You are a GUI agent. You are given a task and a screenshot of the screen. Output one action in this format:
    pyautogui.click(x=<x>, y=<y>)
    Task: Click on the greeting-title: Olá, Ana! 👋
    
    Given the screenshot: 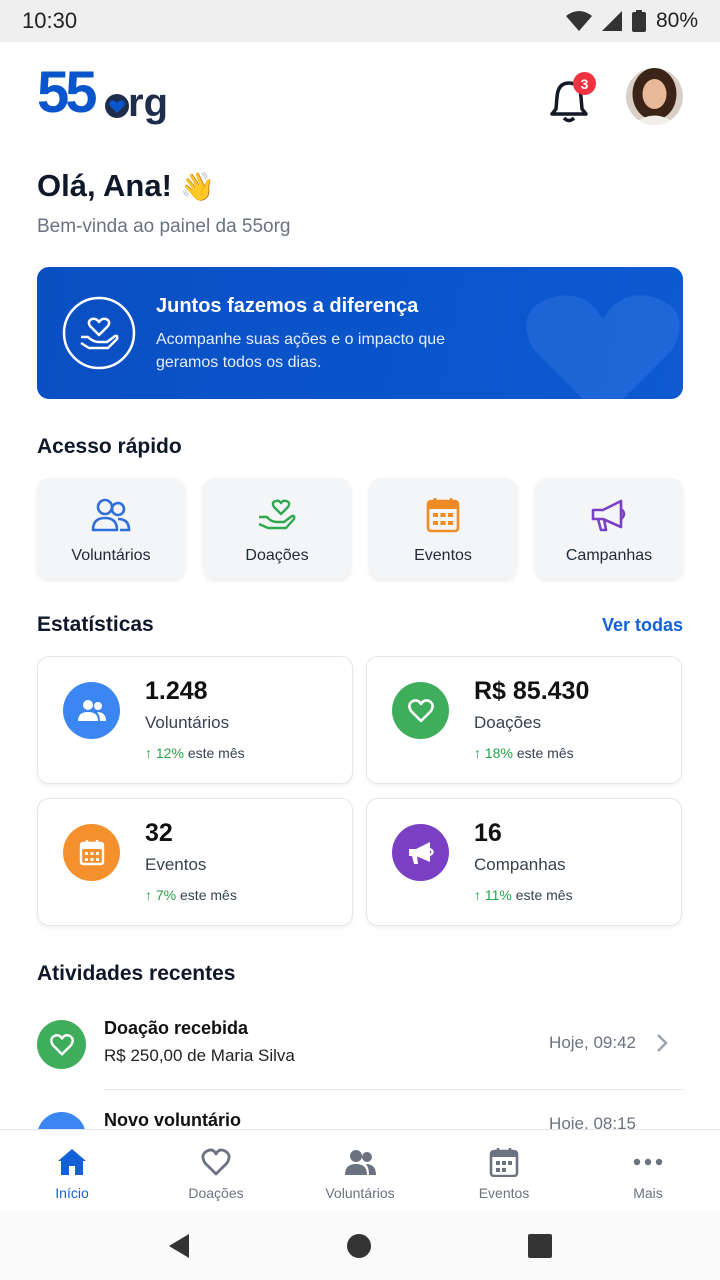 What is the action you would take?
    pyautogui.click(x=126, y=186)
    